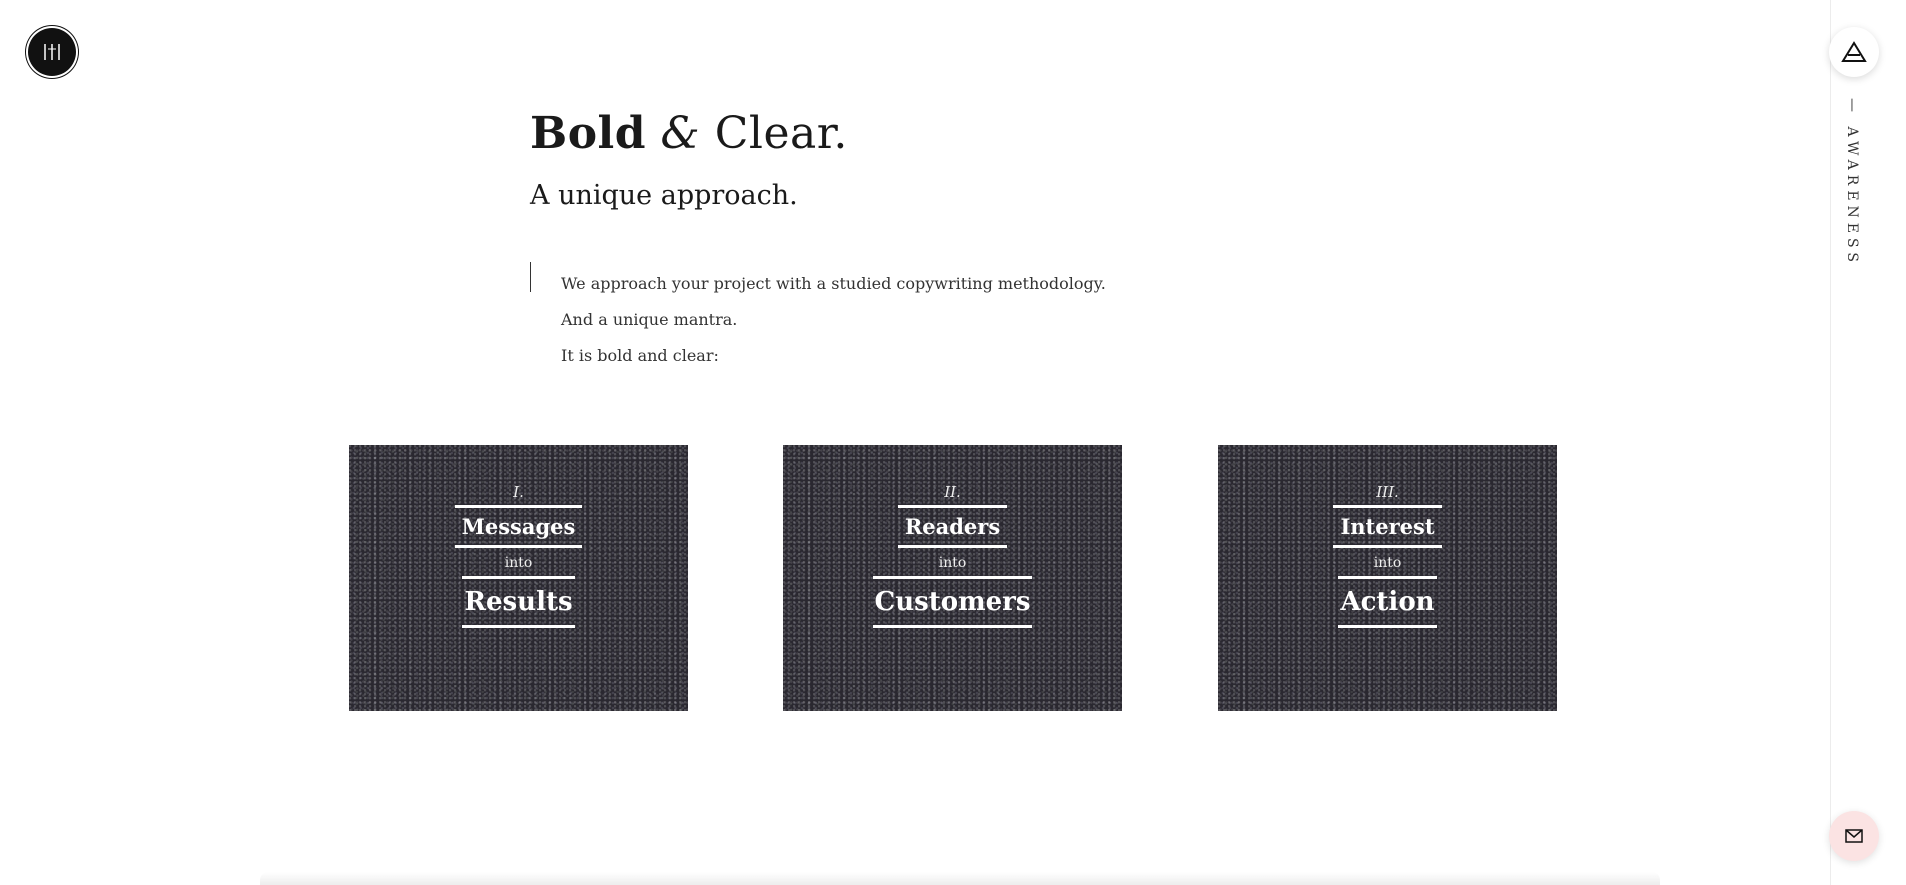  I want to click on menu-button, so click(1854, 52).